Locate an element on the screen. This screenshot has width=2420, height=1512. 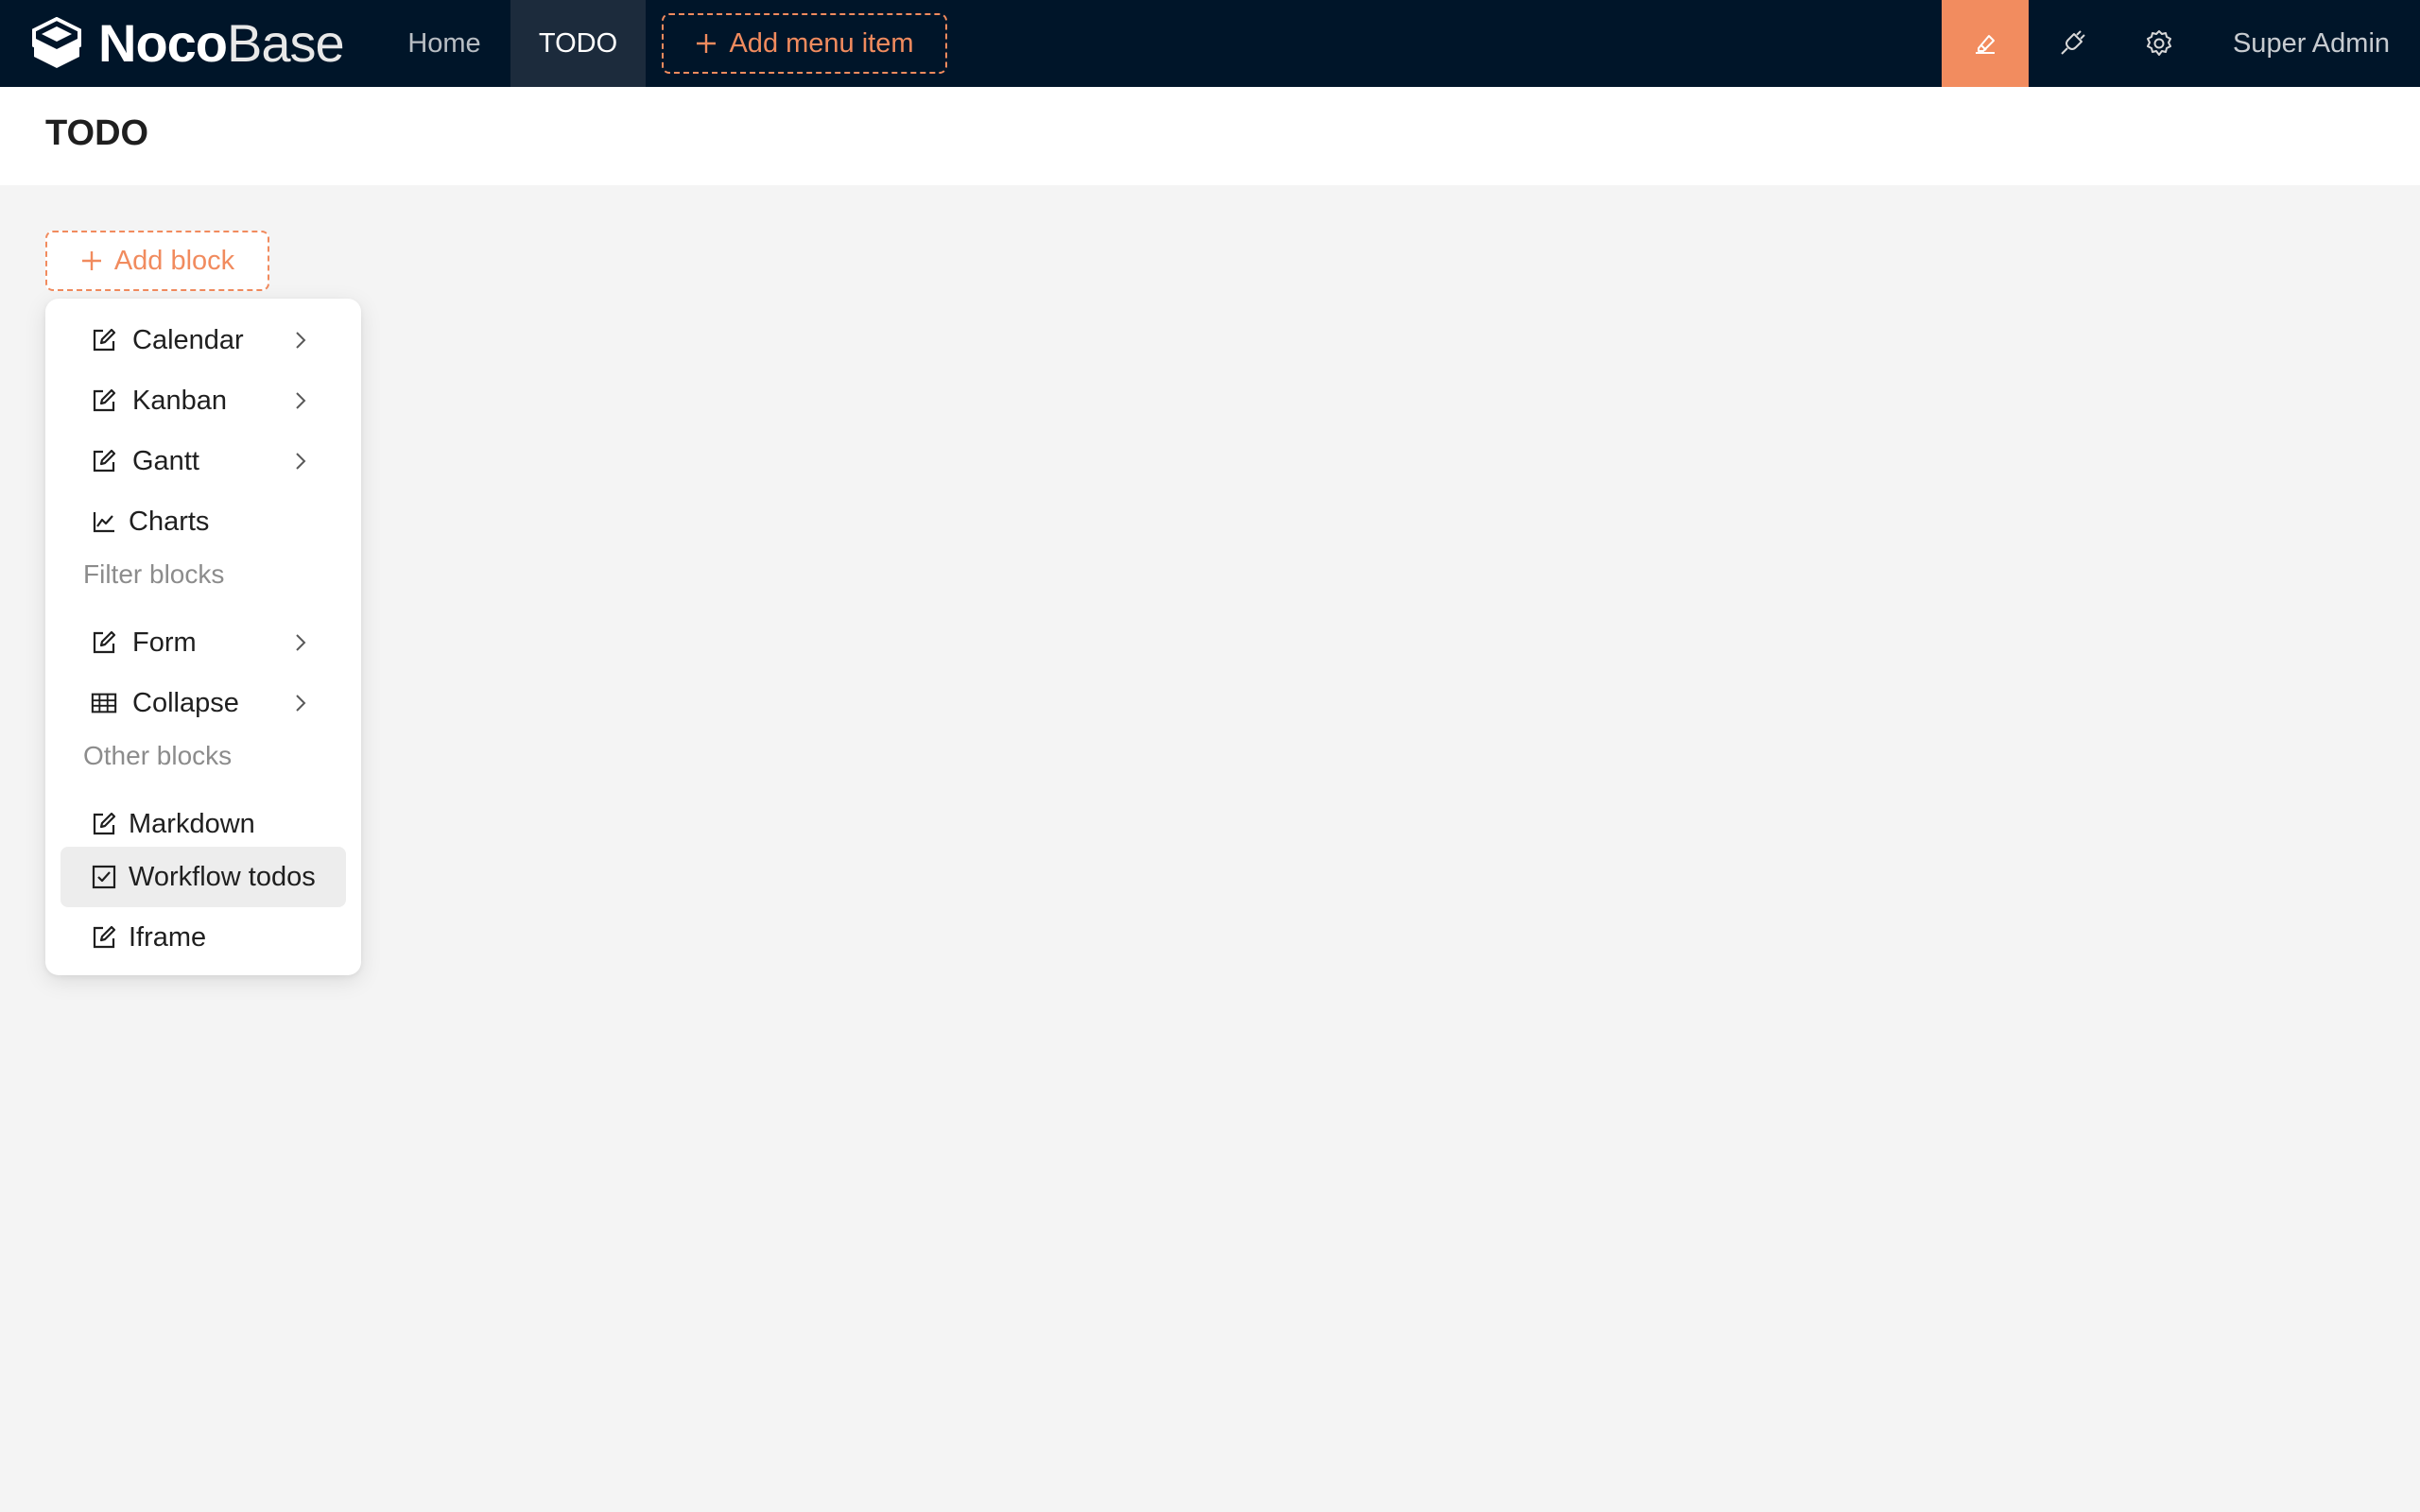
menu-item-form: Form is located at coordinates (203, 642).